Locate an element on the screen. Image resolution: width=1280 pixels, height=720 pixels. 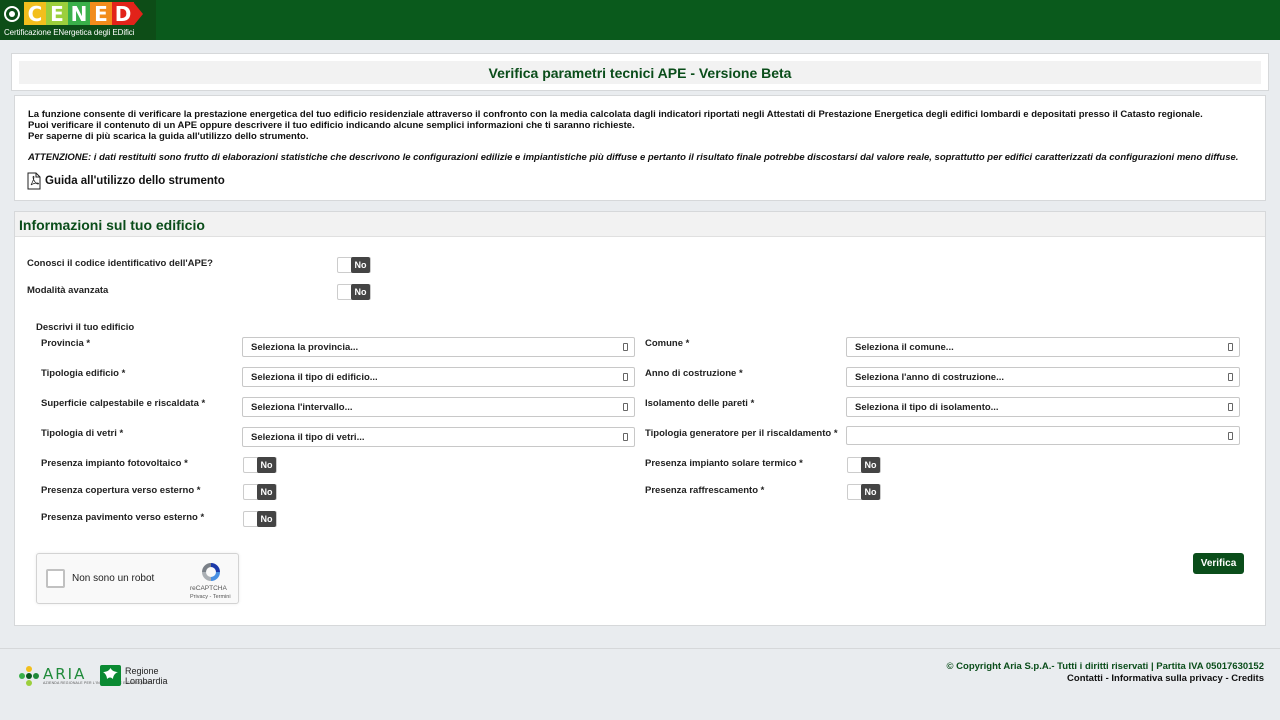
solare-termico-toggle: No is located at coordinates (864, 465).